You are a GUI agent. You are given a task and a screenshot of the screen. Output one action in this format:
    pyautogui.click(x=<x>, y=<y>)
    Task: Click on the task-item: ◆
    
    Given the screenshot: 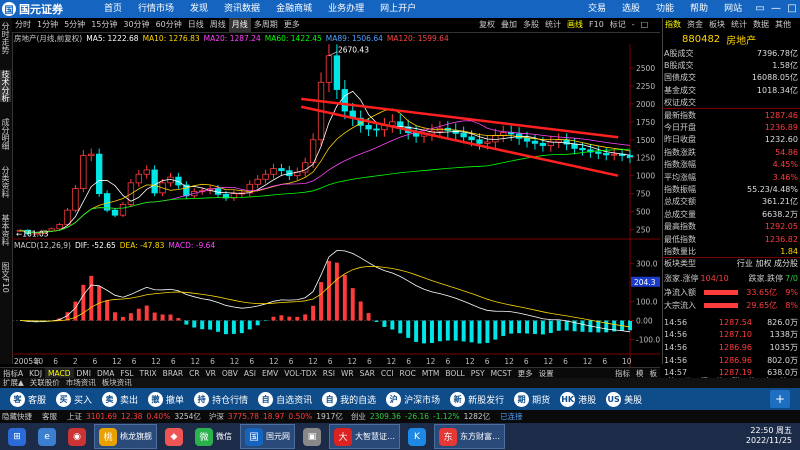 What is the action you would take?
    pyautogui.click(x=174, y=436)
    